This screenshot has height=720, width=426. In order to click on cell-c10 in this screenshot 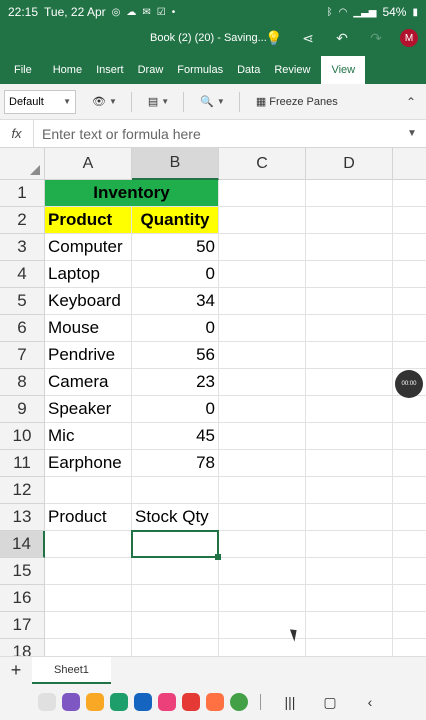, I will do `click(262, 436)`.